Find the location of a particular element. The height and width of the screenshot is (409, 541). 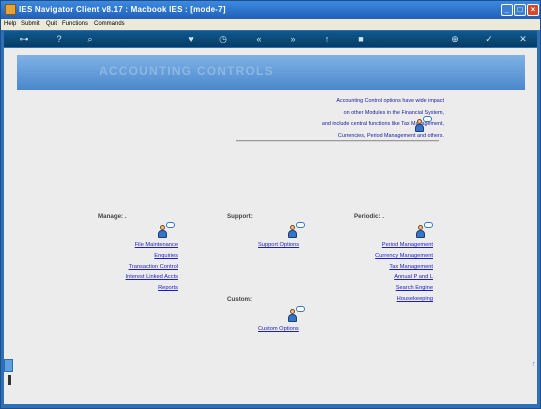

back-icon: « is located at coordinates (259, 39).